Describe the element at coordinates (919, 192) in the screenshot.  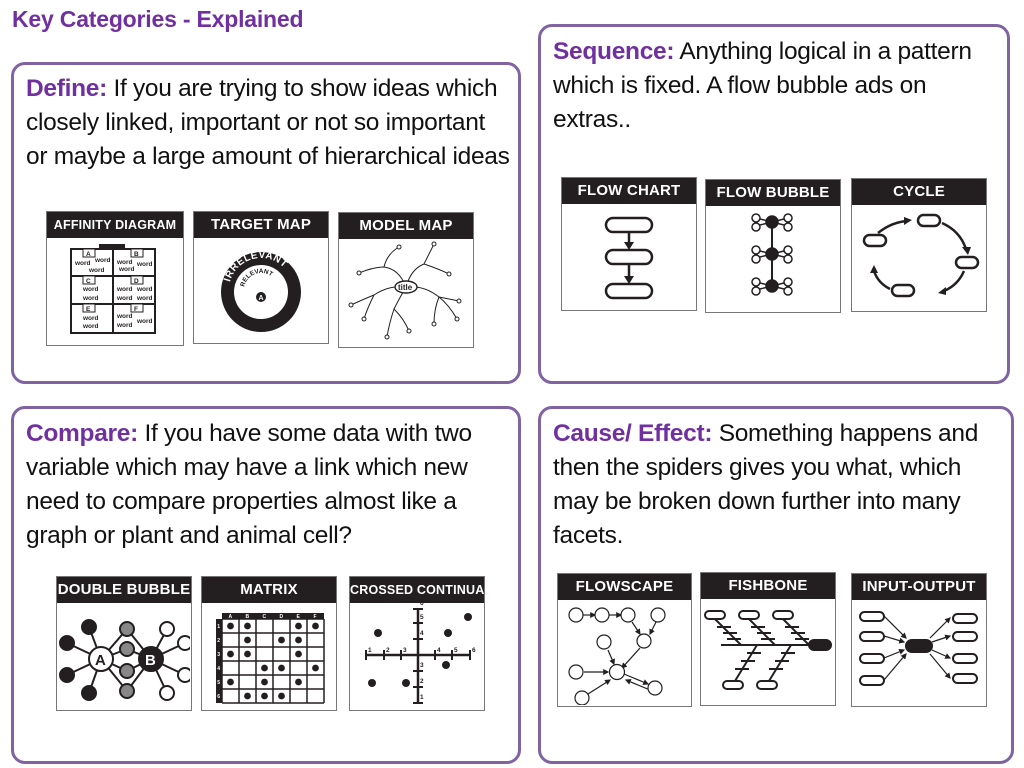
I see `card-title: CYCLE` at that location.